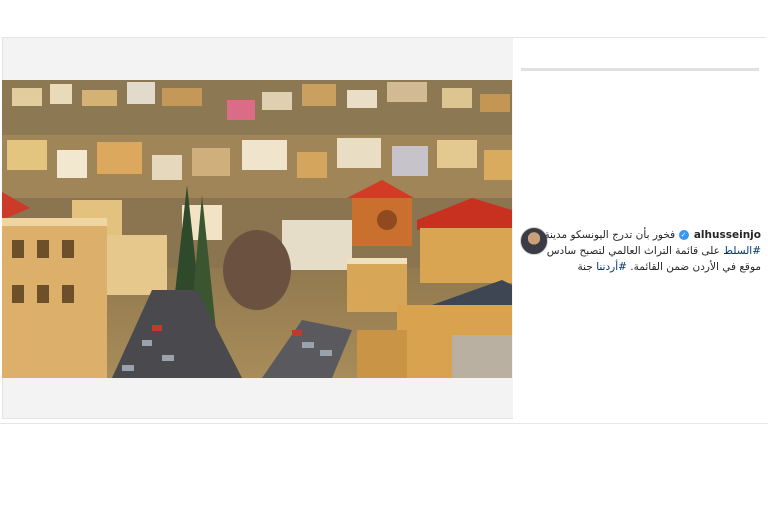 This screenshot has width=768, height=511. I want to click on caption-text-2: على قائمة التراث العالمي لتصبح سادس, so click(635, 251).